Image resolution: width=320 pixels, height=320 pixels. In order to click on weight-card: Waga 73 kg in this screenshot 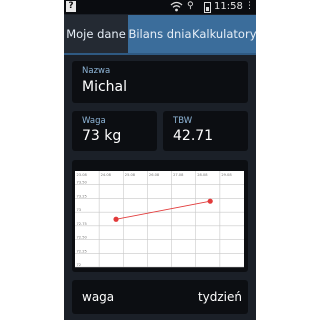, I will do `click(114, 131)`.